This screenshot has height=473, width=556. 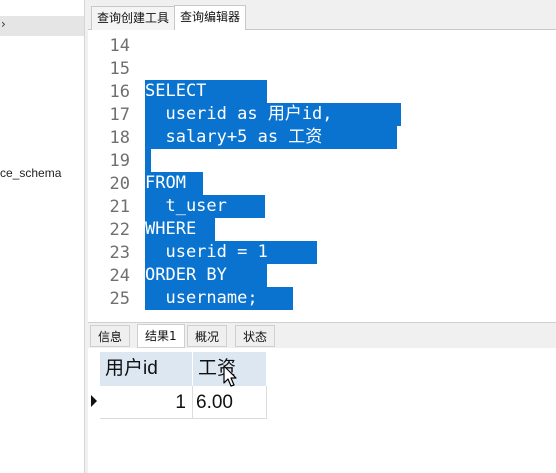 I want to click on tab-status: 状态, so click(x=255, y=336).